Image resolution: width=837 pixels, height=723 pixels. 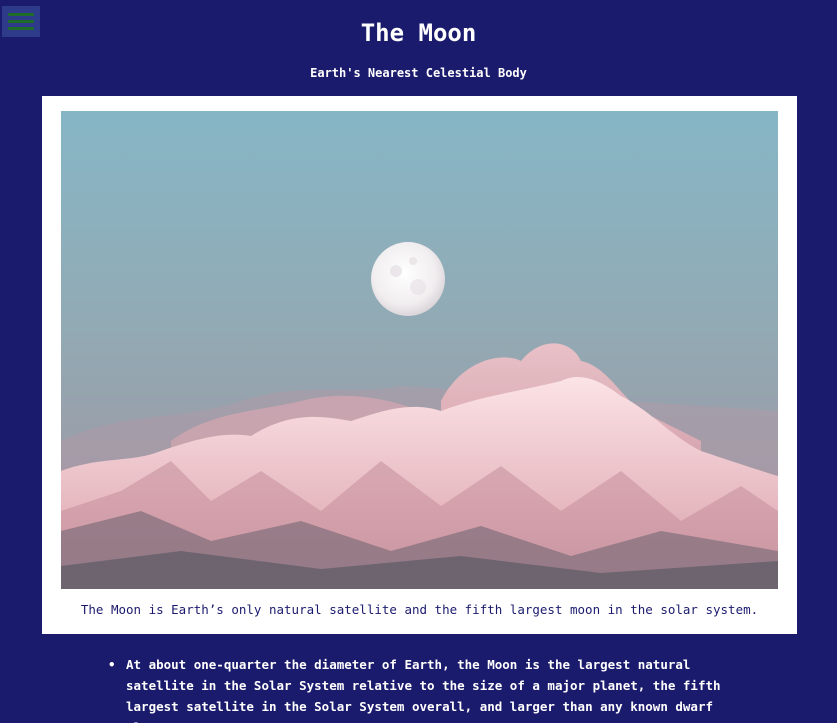 I want to click on page-title: The Moon, so click(x=418, y=33).